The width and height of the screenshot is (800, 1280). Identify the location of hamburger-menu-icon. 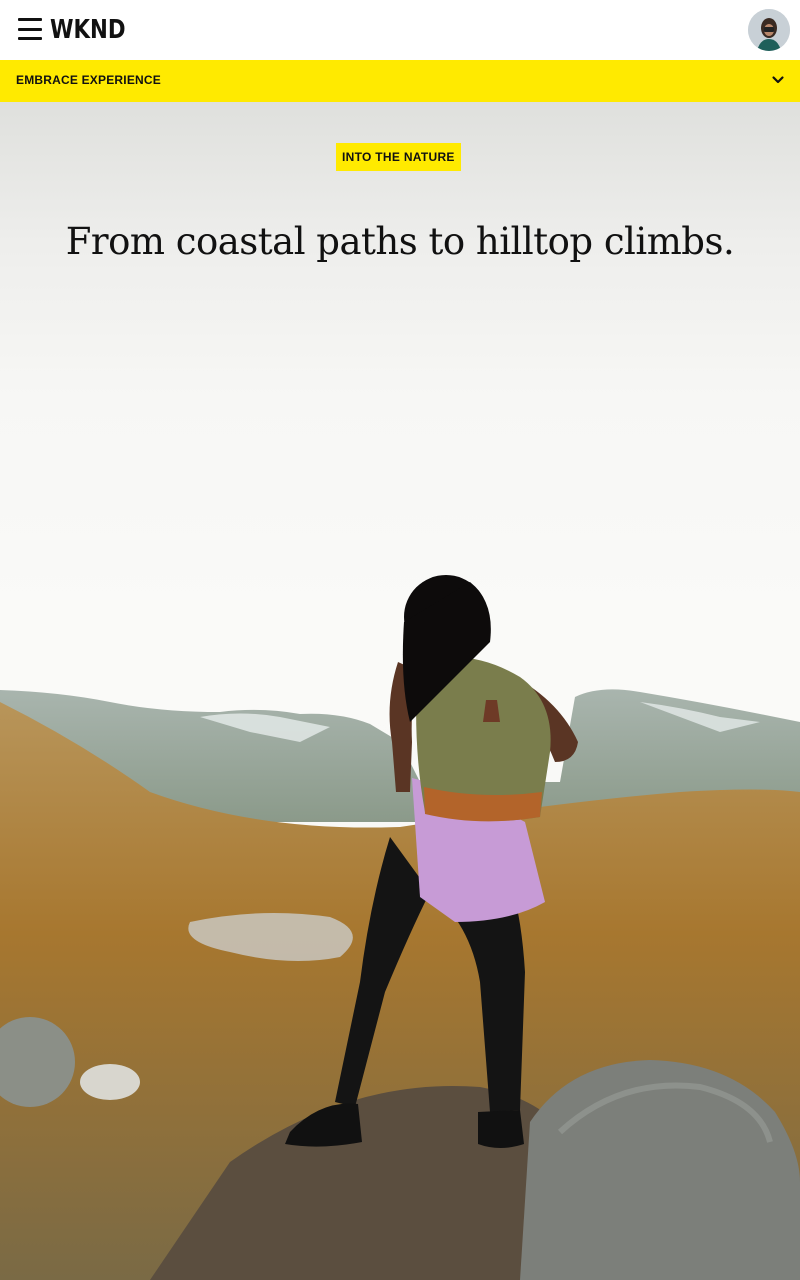
(30, 29).